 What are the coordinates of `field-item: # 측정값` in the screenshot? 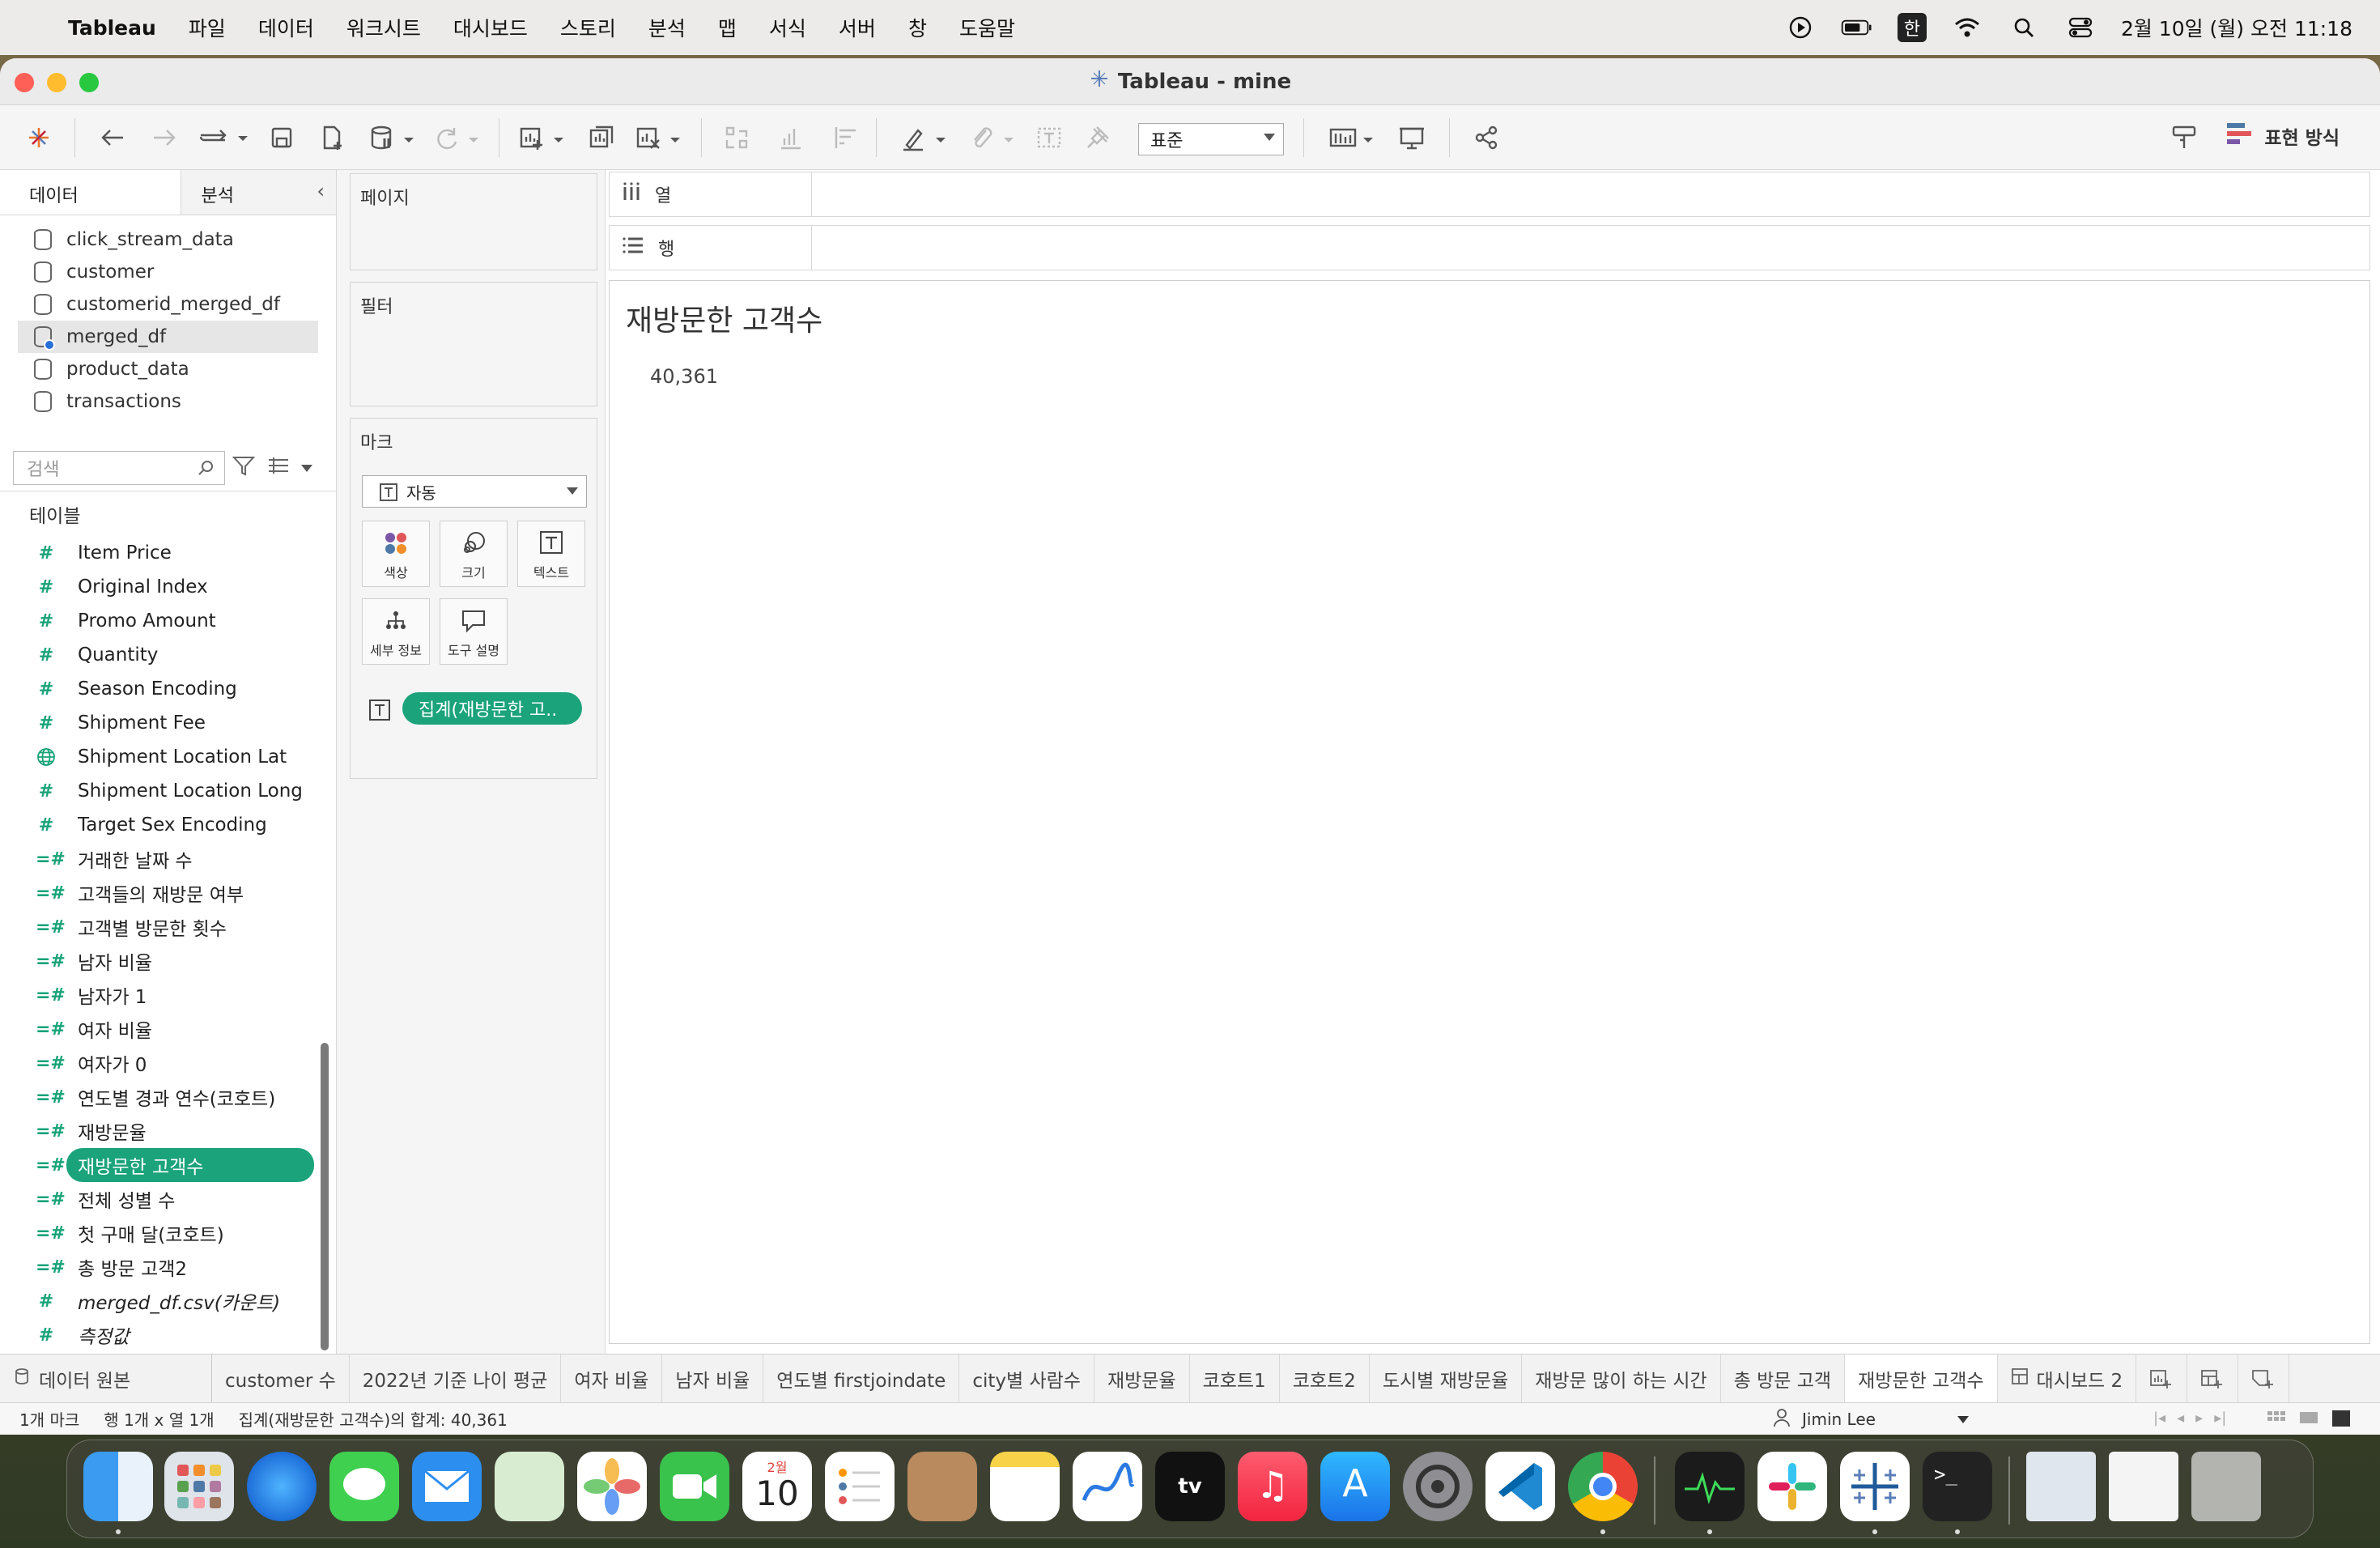 It's located at (158, 1335).